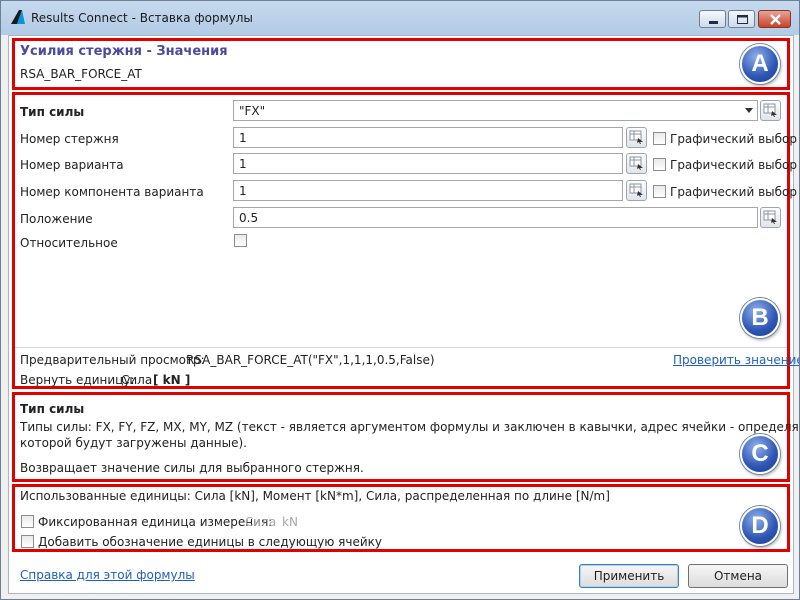 Image resolution: width=800 pixels, height=600 pixels. I want to click on component-number-graphic-label: Графический выбор, so click(733, 192).